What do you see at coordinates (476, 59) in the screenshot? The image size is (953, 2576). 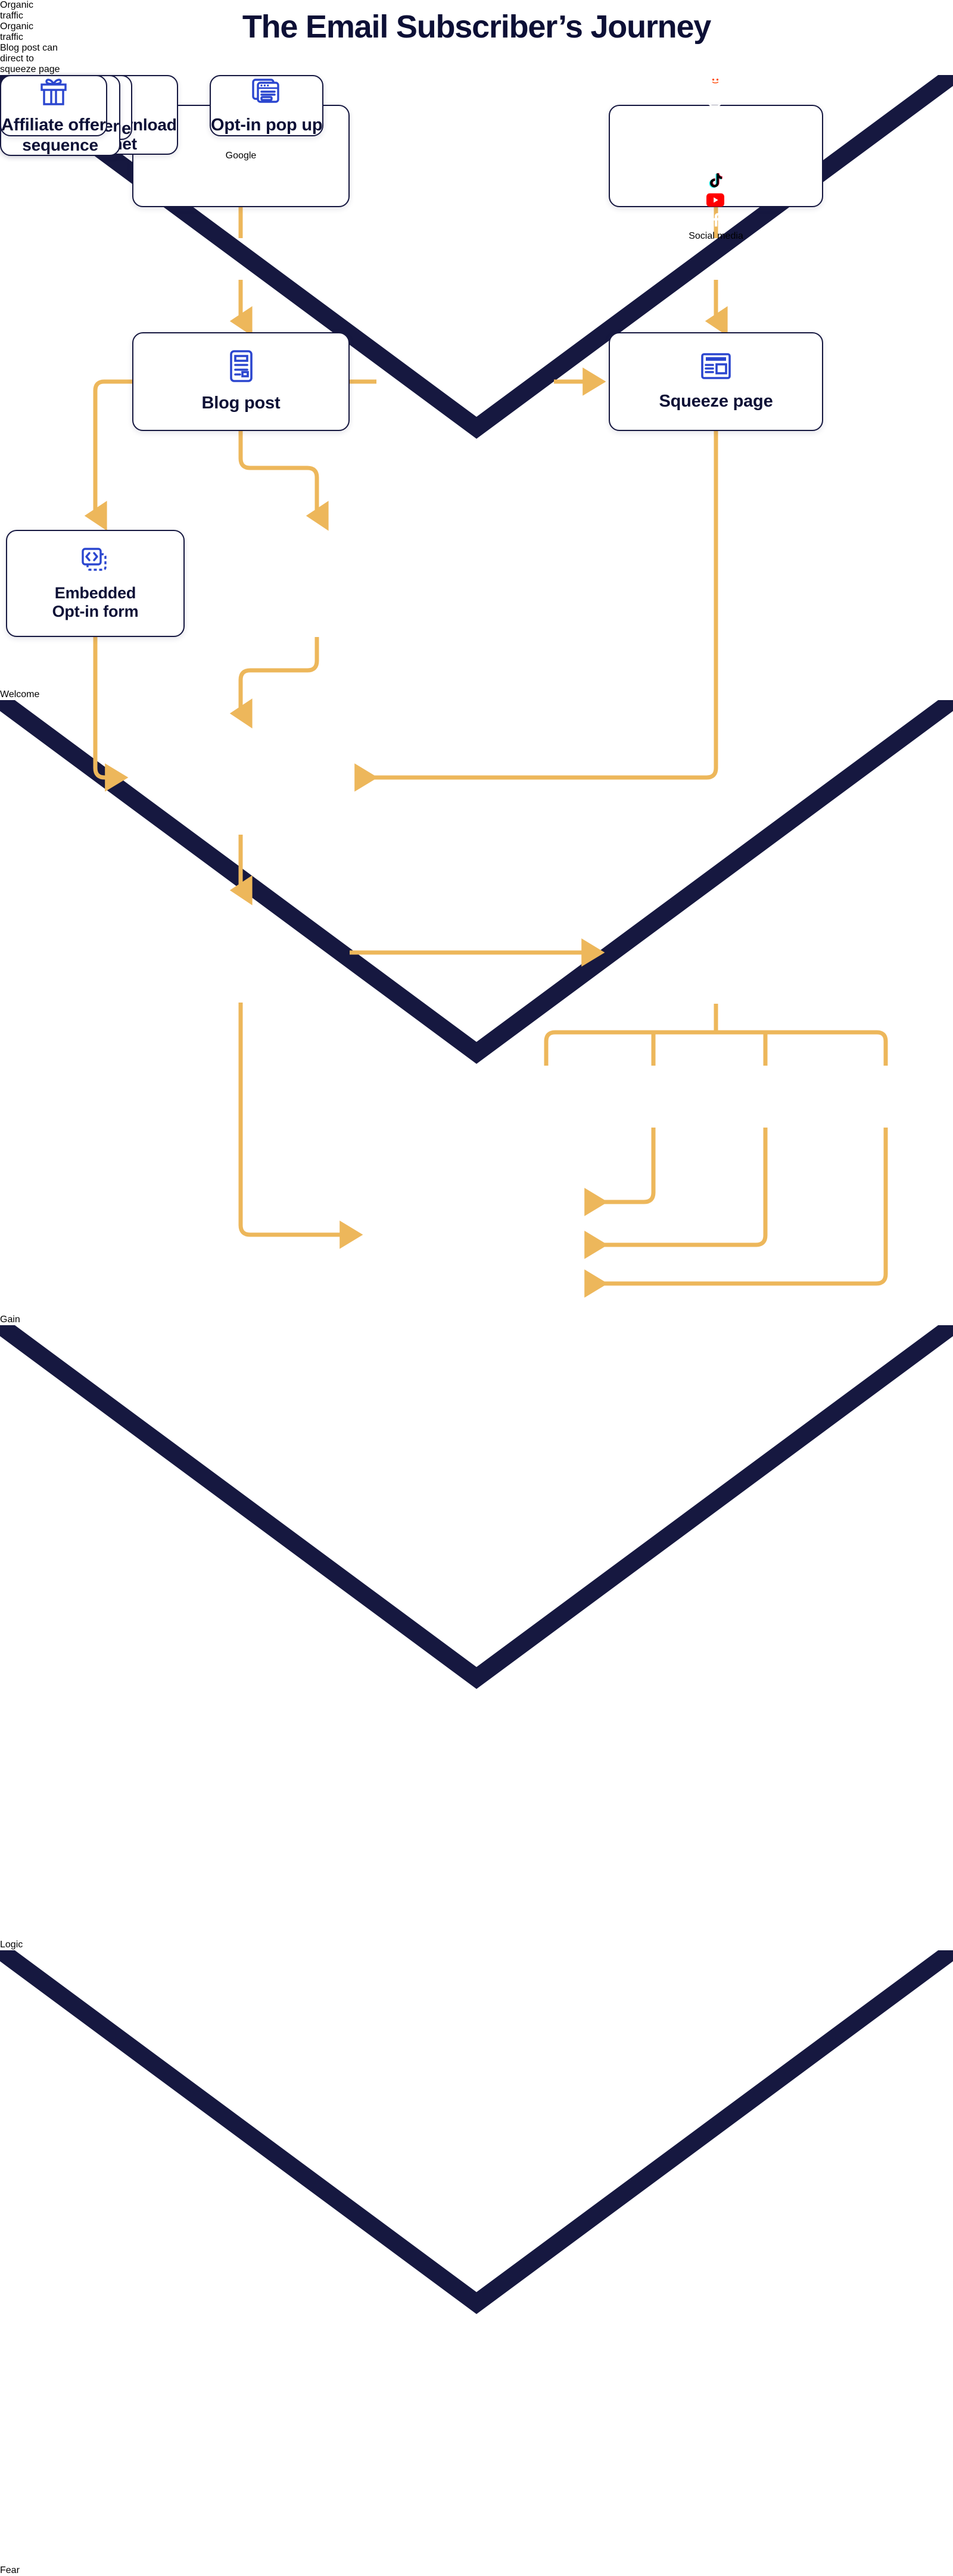 I see `edge-label-blog-direct-to-squeeze: Blog post can direct to squeeze page` at bounding box center [476, 59].